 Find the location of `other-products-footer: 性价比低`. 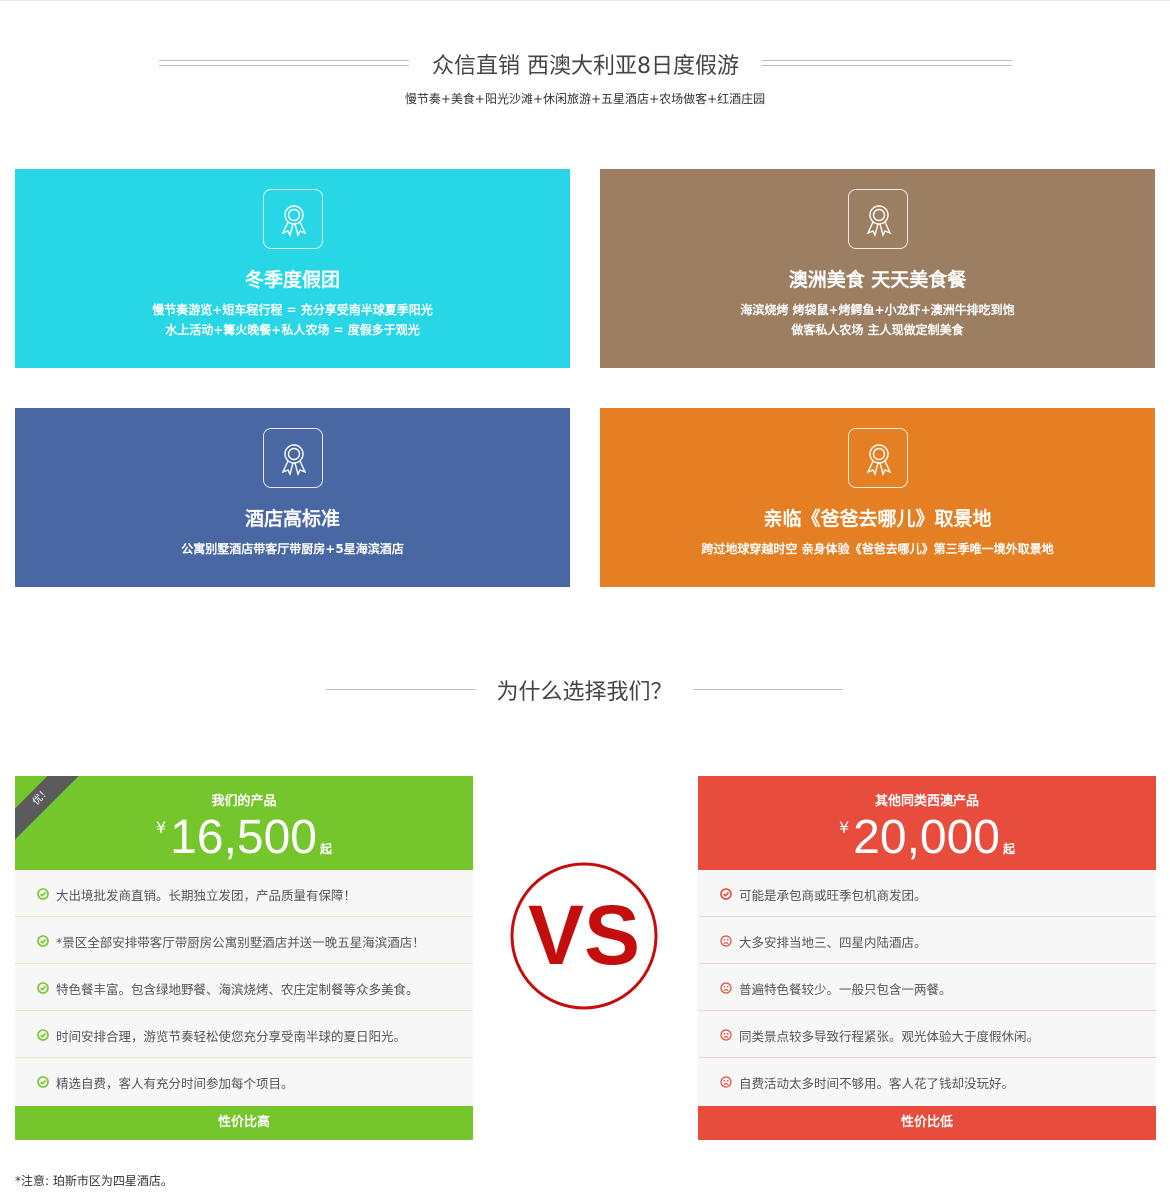

other-products-footer: 性价比低 is located at coordinates (927, 1123).